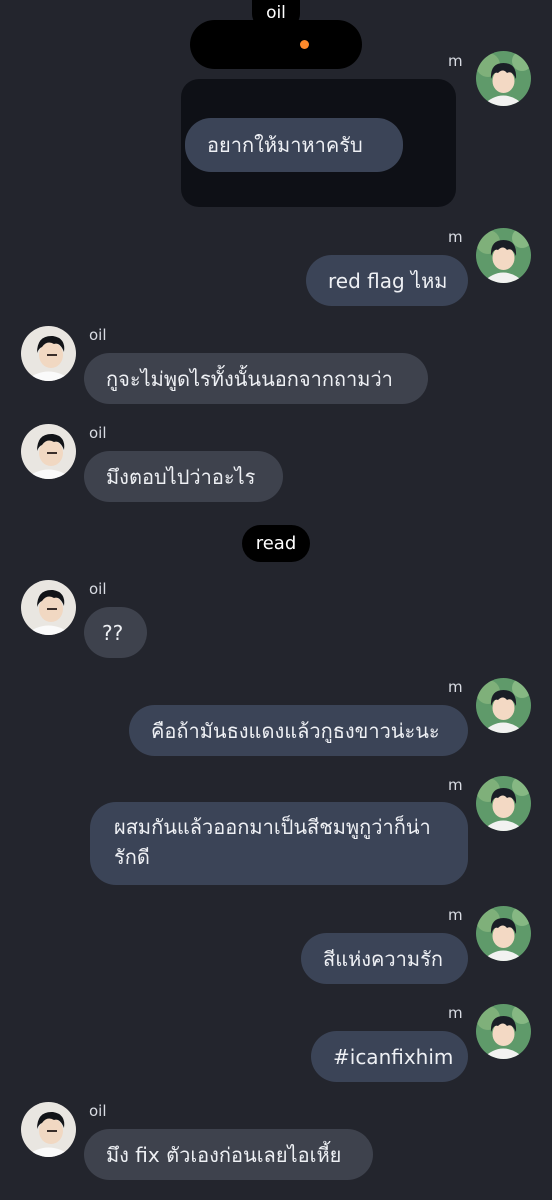 The height and width of the screenshot is (1200, 552). What do you see at coordinates (256, 378) in the screenshot?
I see `message-bubble: กูจะไม่พูดไรทั้งนั้นนอกจากถามว่า` at bounding box center [256, 378].